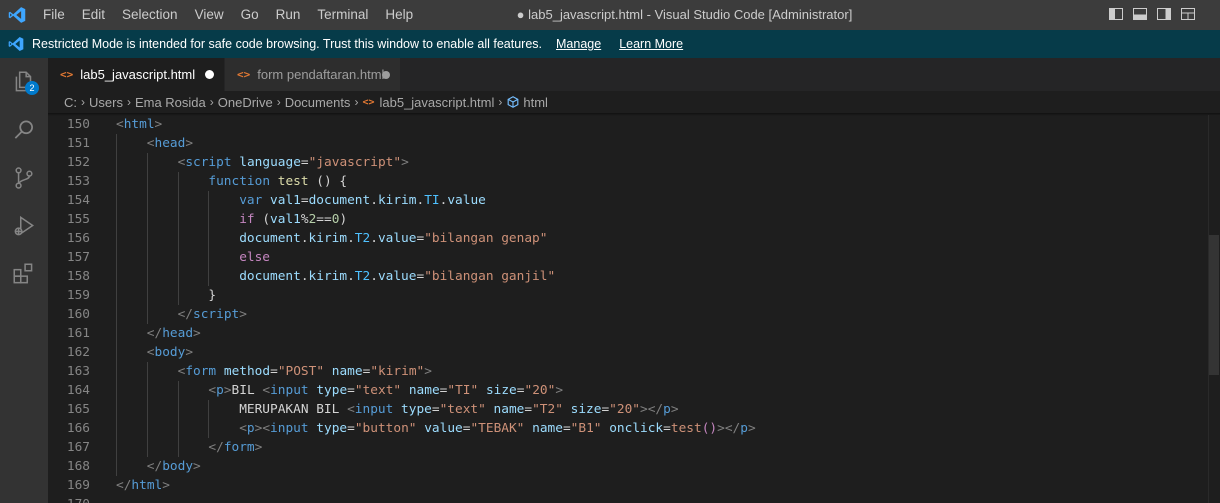  What do you see at coordinates (342, 15) in the screenshot?
I see `menu-terminal: Terminal` at bounding box center [342, 15].